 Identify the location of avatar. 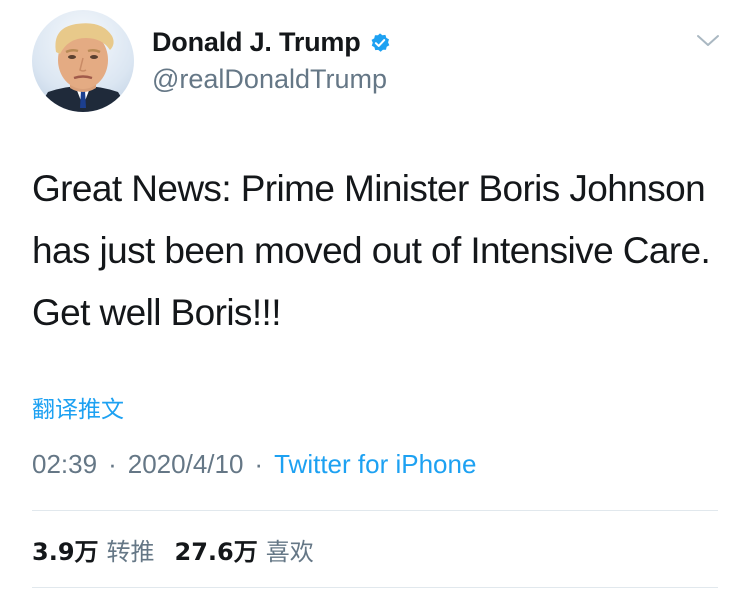
(83, 61).